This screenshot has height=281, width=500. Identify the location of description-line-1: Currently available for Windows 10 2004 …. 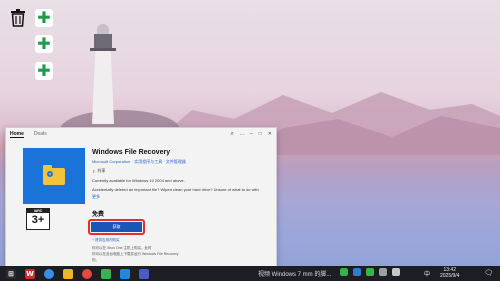
(138, 180).